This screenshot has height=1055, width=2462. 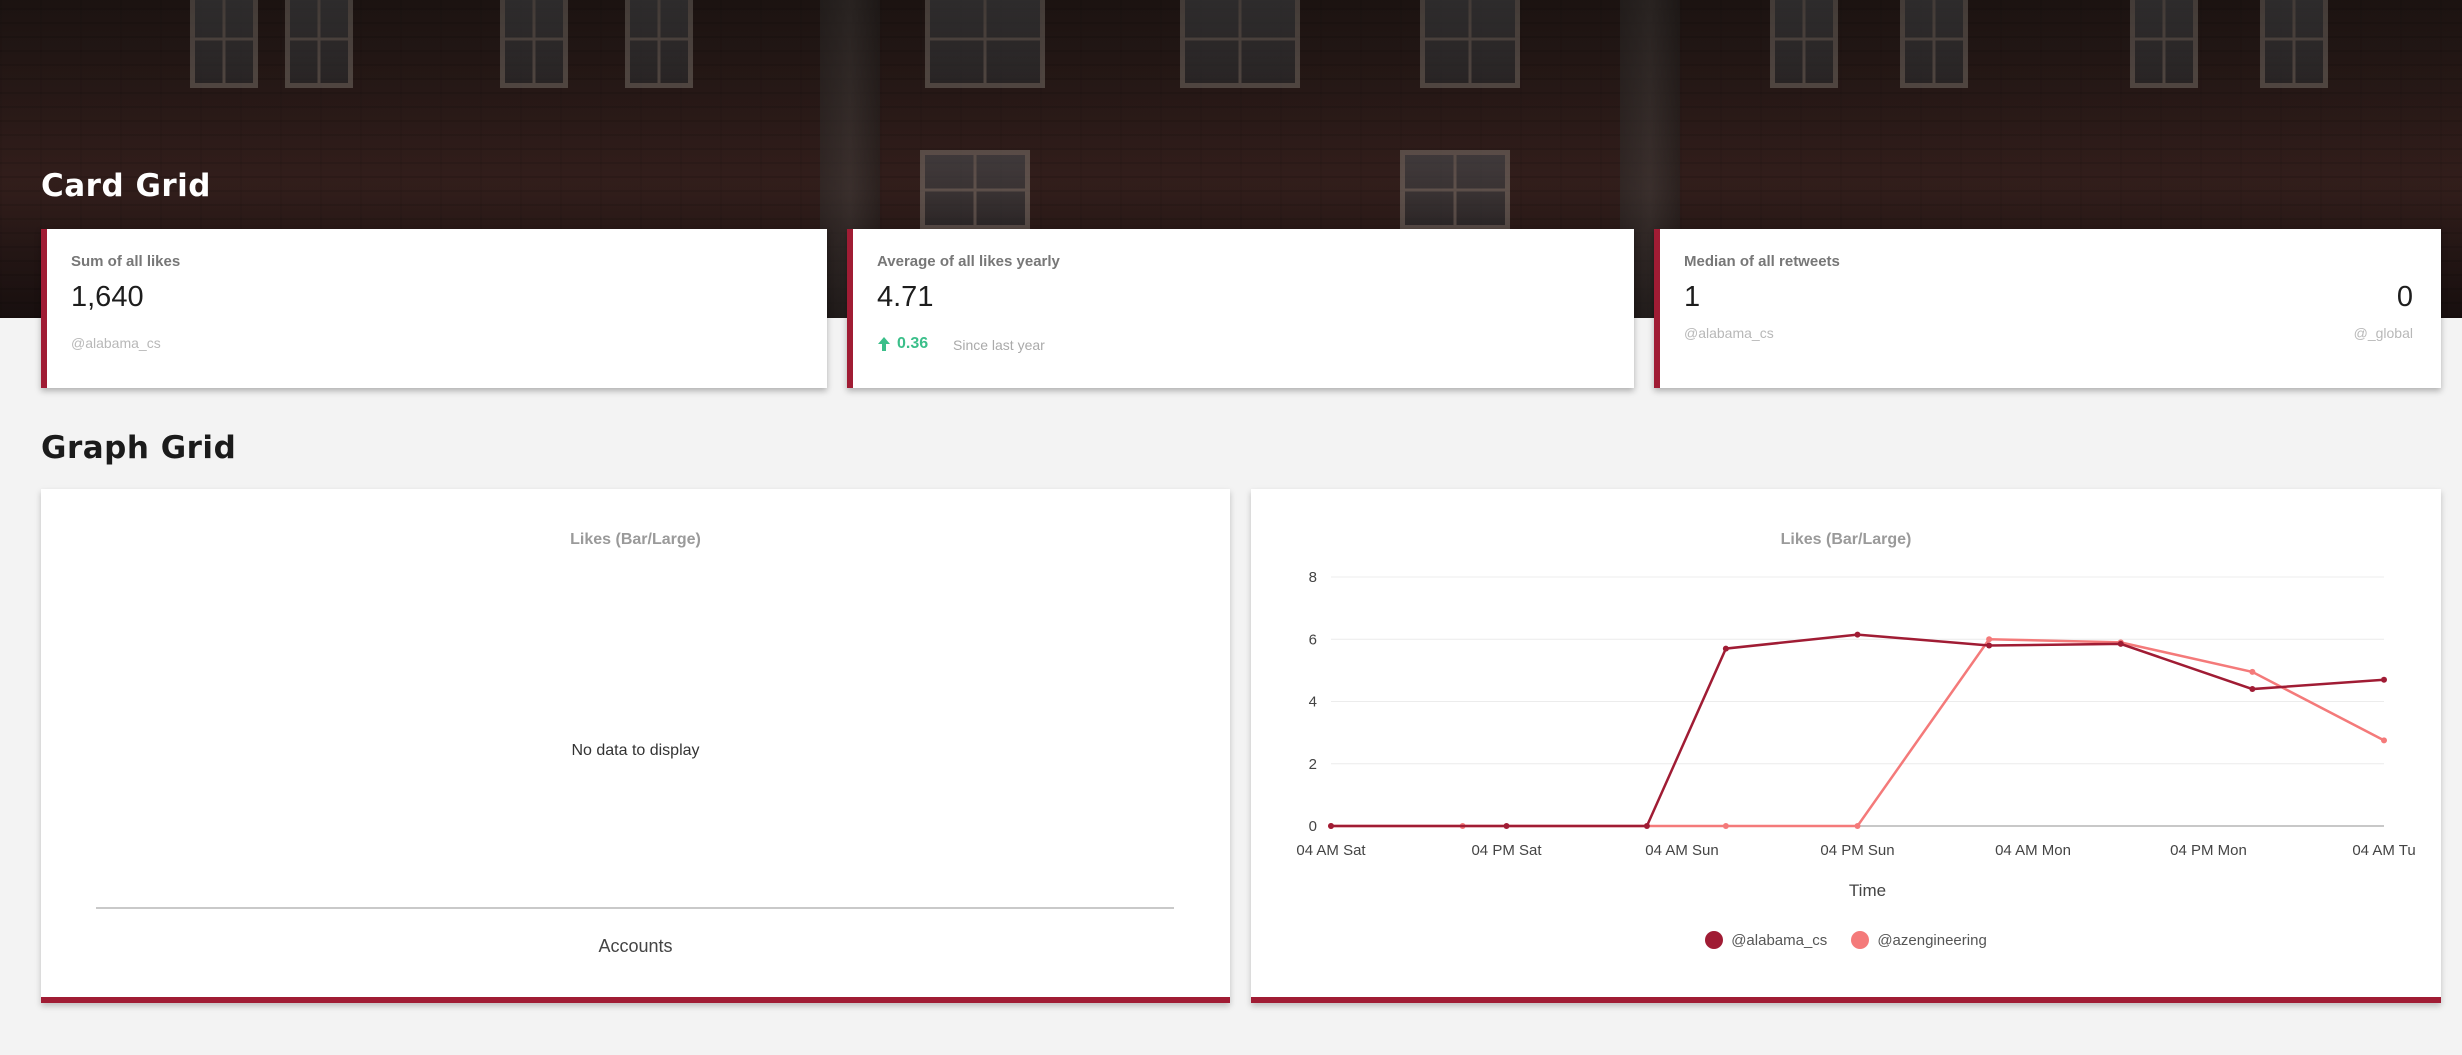 I want to click on legend-label: @azengineering, so click(x=1932, y=940).